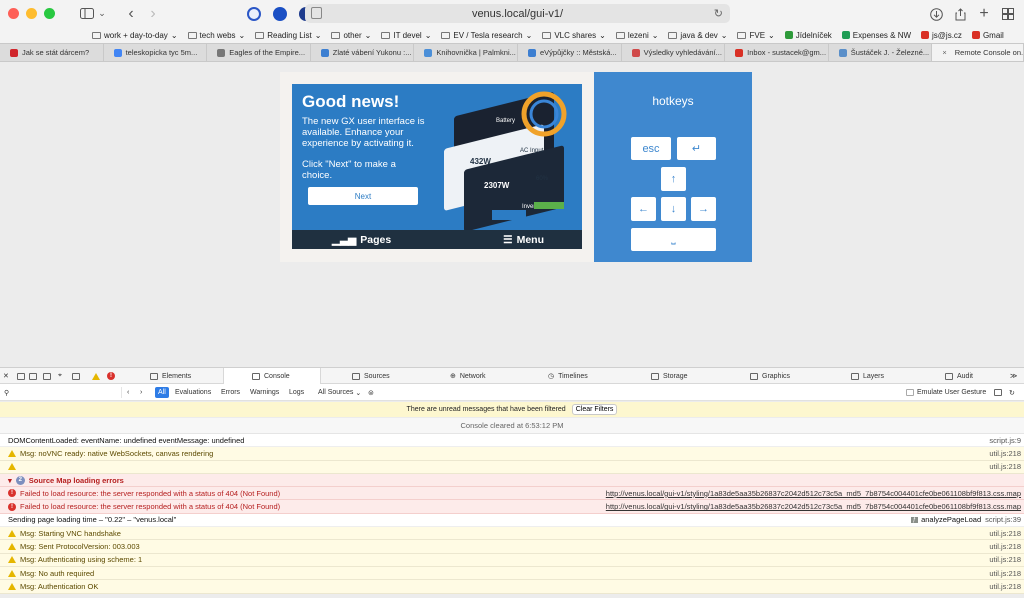 The height and width of the screenshot is (598, 1024). What do you see at coordinates (280, 13) in the screenshot?
I see `extension-check-icon` at bounding box center [280, 13].